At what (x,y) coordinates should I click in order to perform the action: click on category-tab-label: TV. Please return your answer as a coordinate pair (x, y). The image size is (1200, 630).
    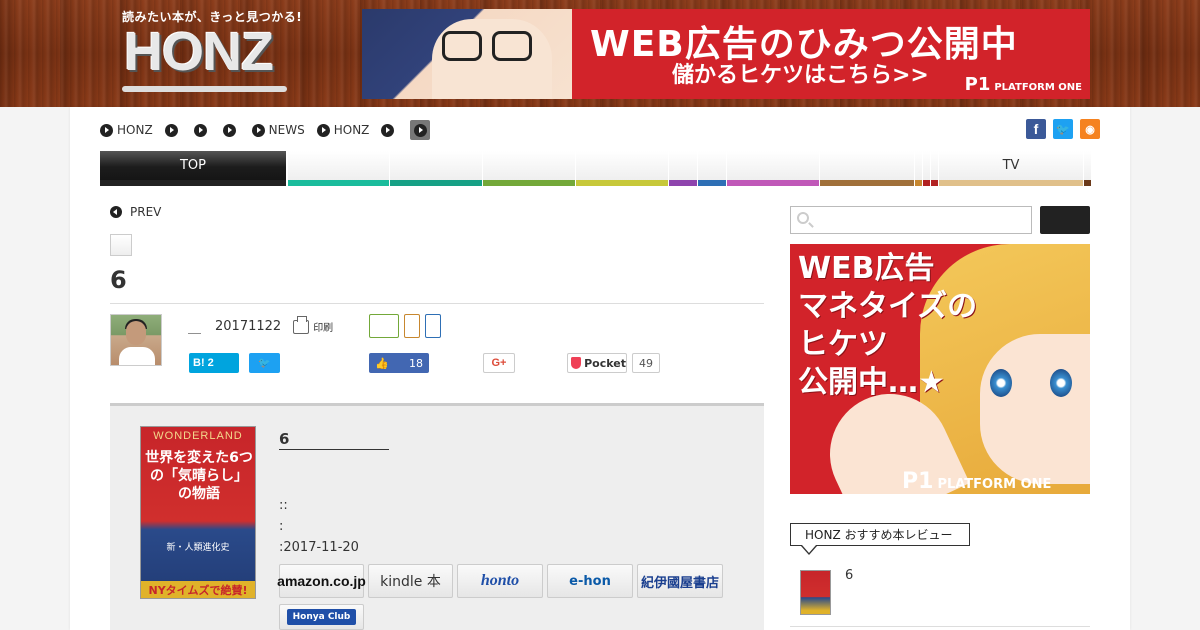
    Looking at the image, I should click on (1011, 165).